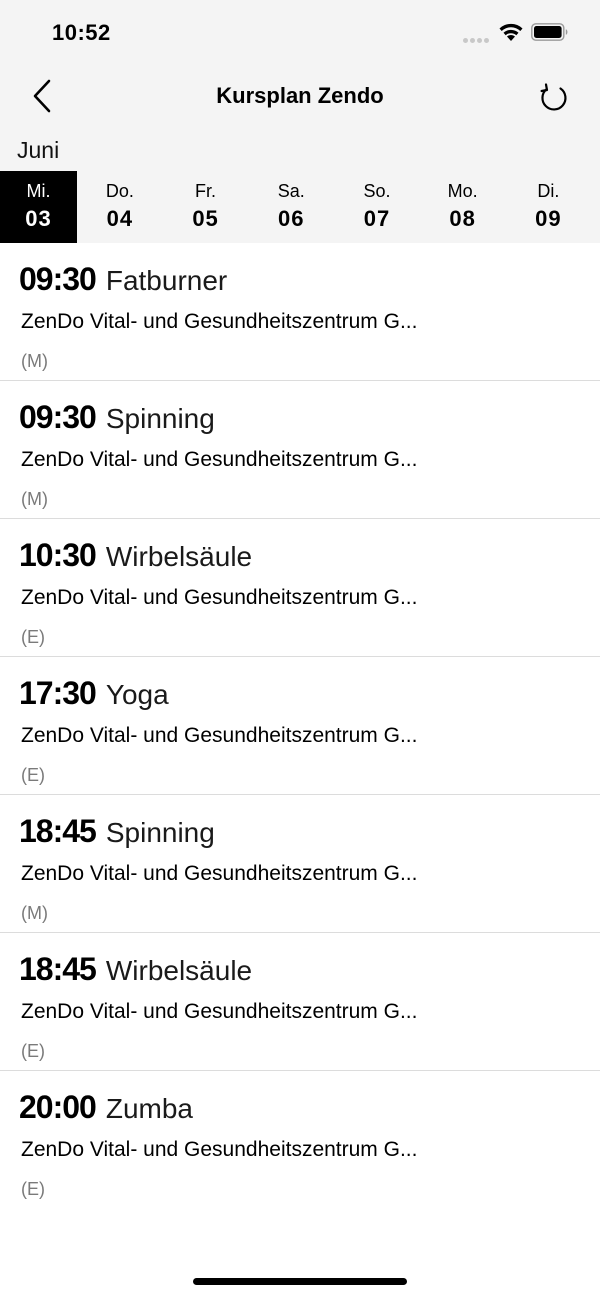  I want to click on course-heading: 20:00 Zumba, so click(106, 1107).